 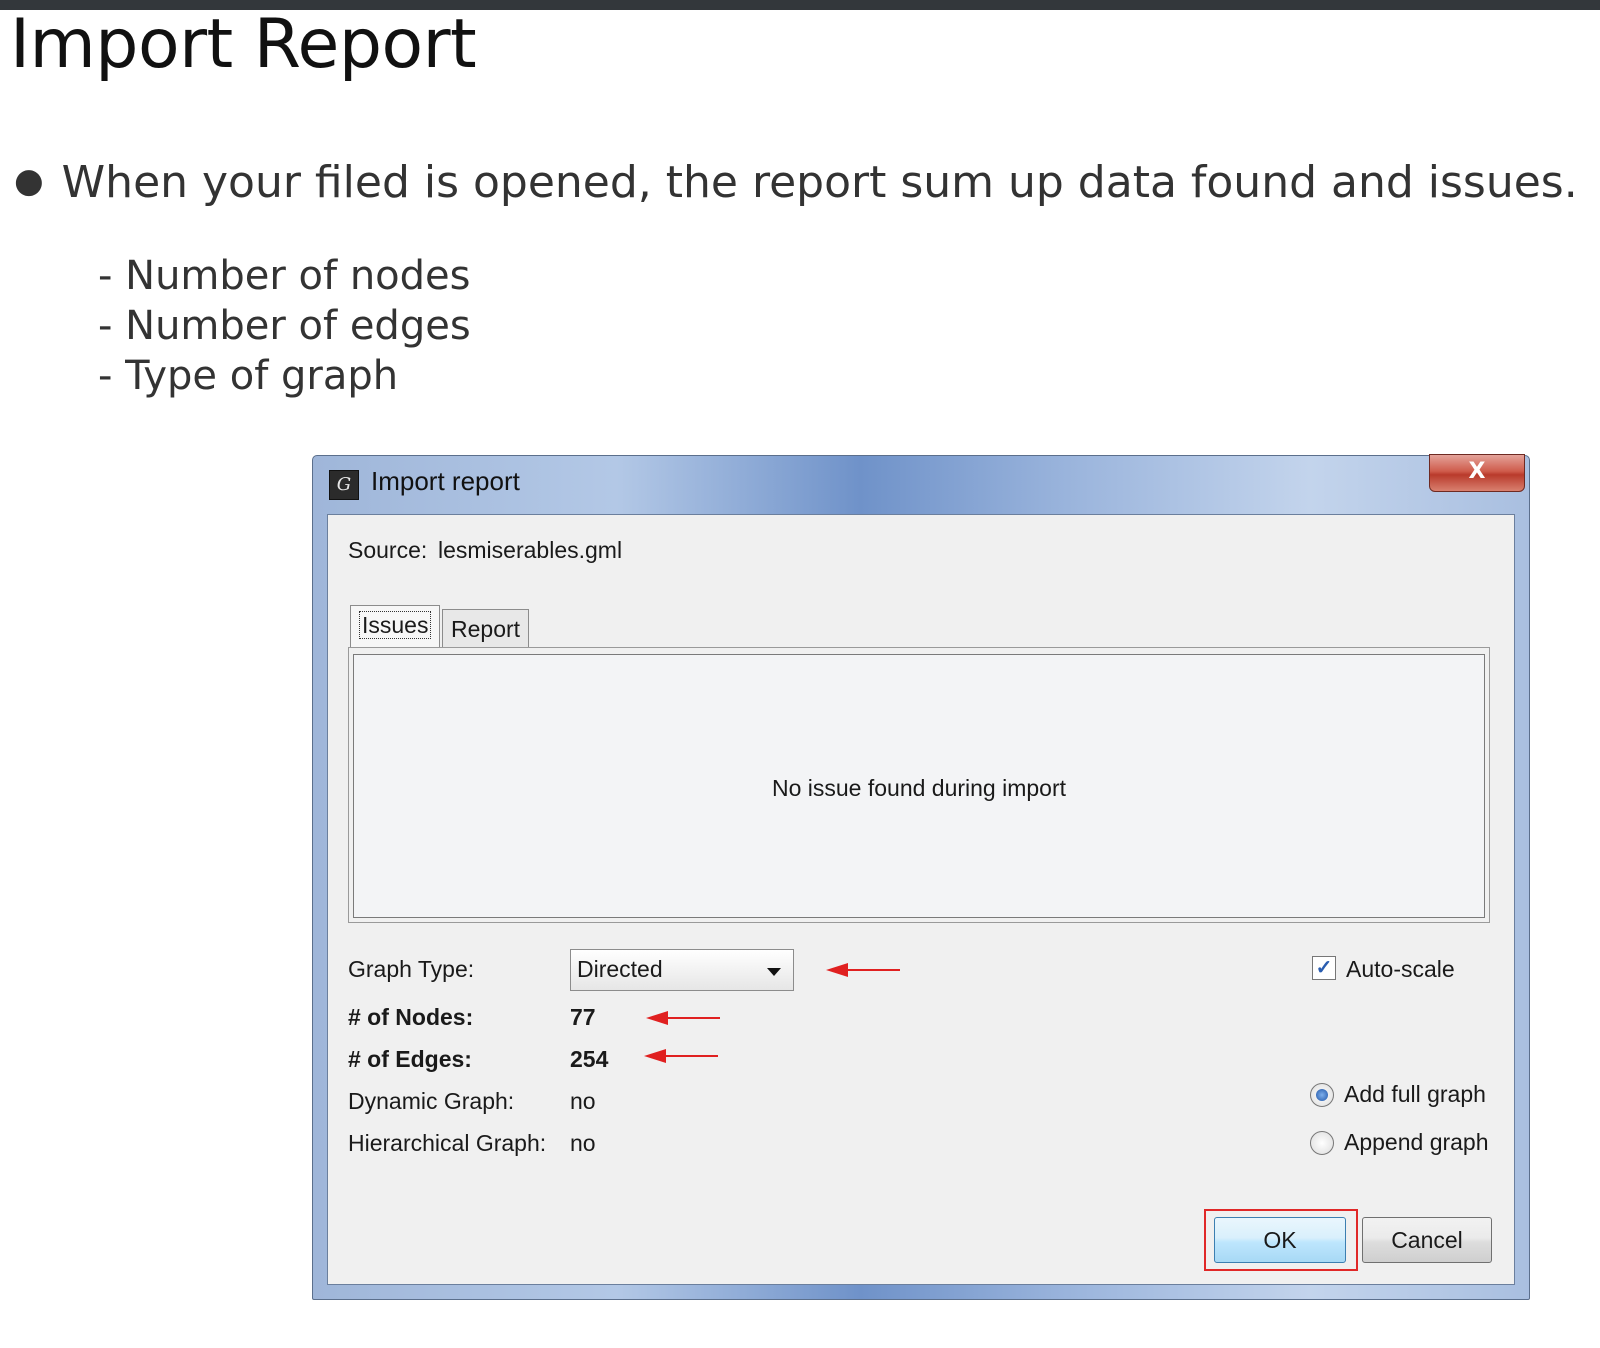 What do you see at coordinates (388, 550) in the screenshot?
I see `source-label: Source:` at bounding box center [388, 550].